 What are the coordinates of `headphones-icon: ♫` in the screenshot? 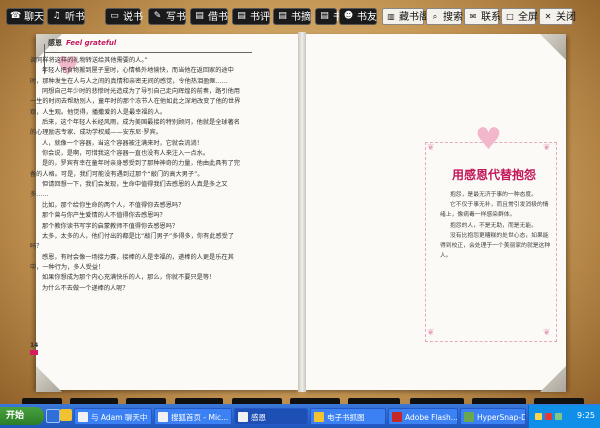 It's located at (56, 16).